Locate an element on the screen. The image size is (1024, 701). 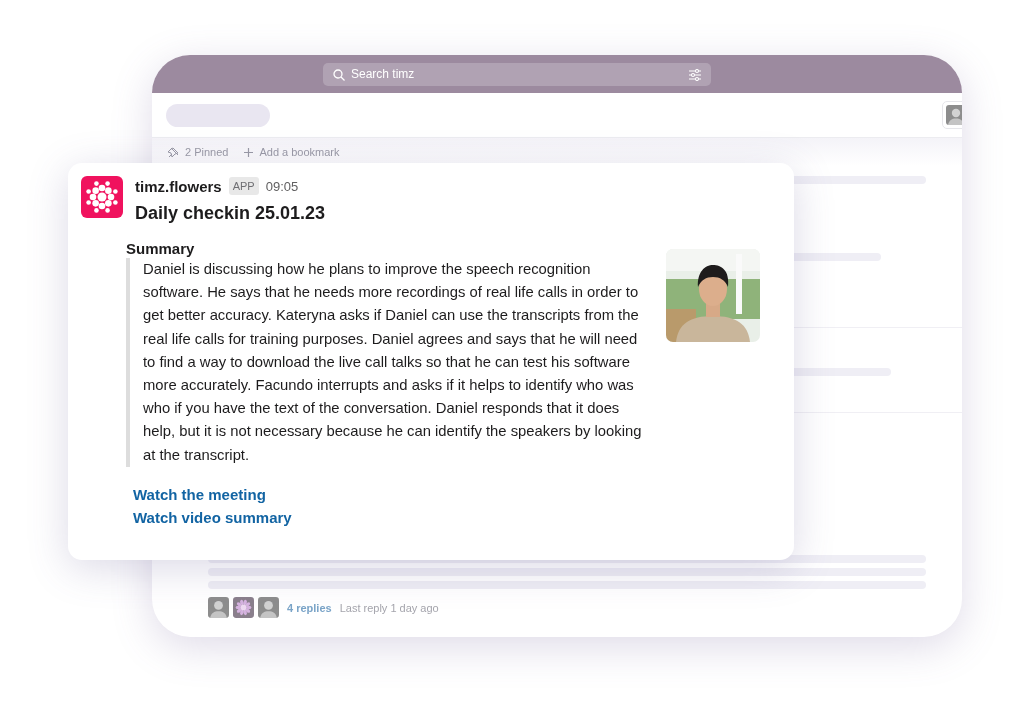
section-heading: Summary is located at coordinates (161, 248).